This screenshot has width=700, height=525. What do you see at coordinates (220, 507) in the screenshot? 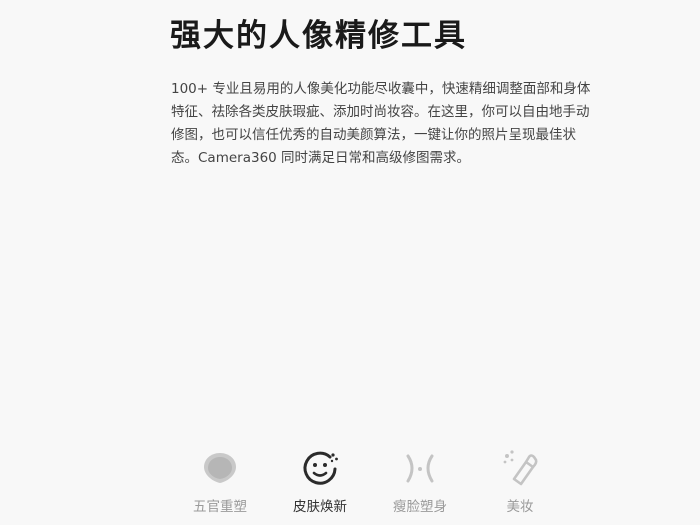
I see `tab-label: 五官重塑` at bounding box center [220, 507].